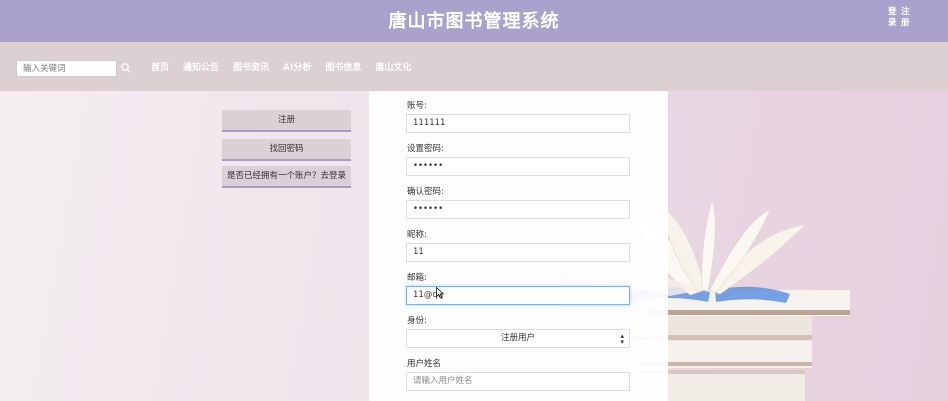 This screenshot has height=401, width=948. I want to click on email-label: 邮箱:, so click(417, 278).